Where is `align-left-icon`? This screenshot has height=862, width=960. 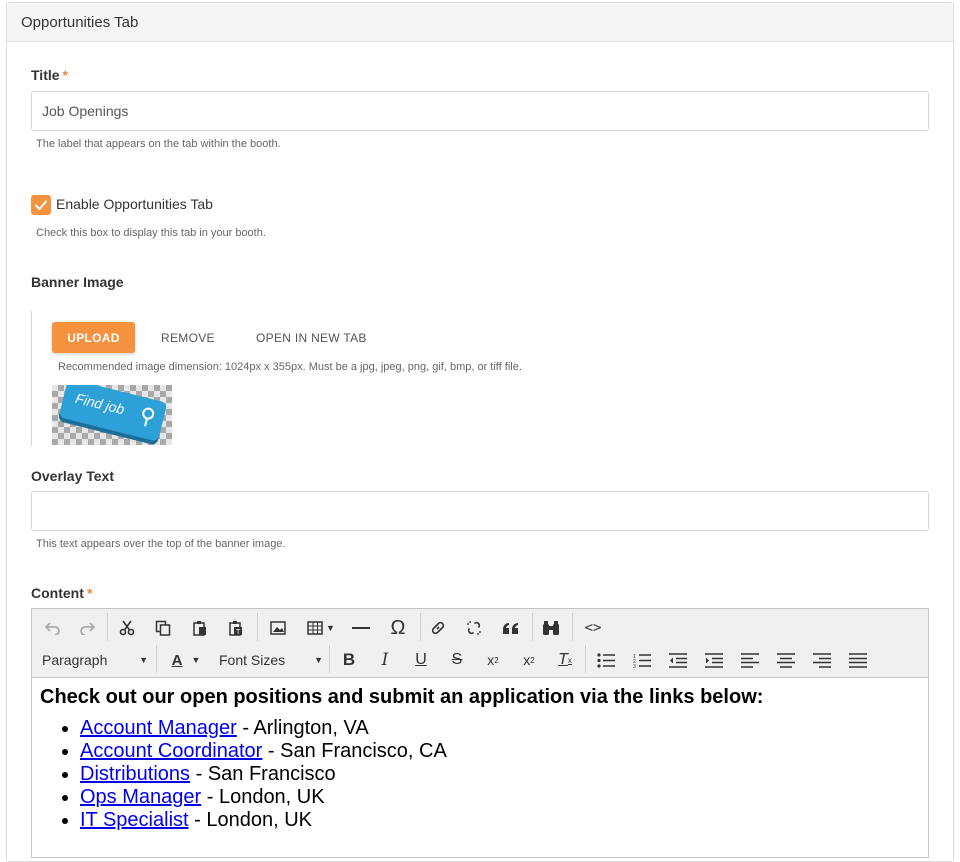 align-left-icon is located at coordinates (750, 660).